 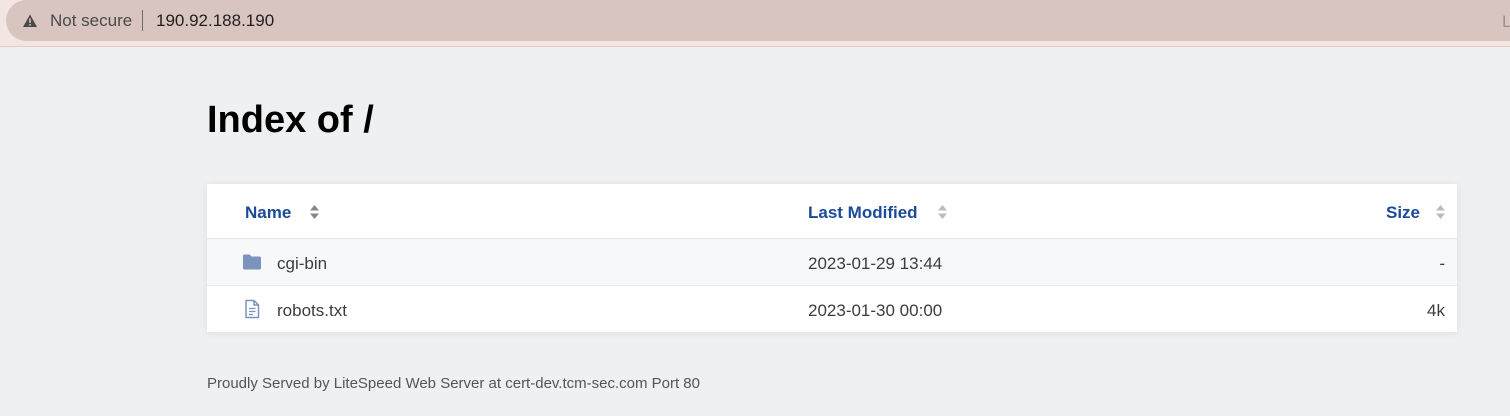 What do you see at coordinates (312, 311) in the screenshot?
I see `entry-name-link: robots.txt` at bounding box center [312, 311].